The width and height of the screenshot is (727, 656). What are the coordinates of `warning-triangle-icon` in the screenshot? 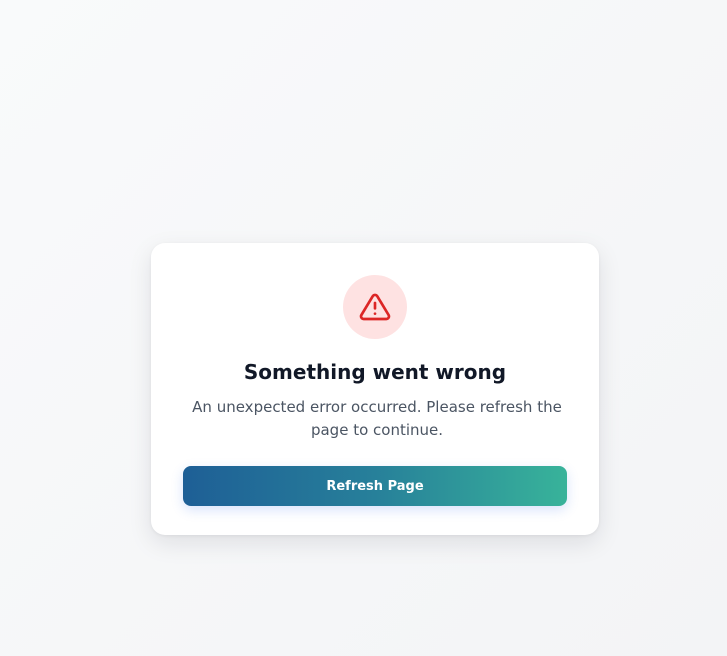 It's located at (375, 307).